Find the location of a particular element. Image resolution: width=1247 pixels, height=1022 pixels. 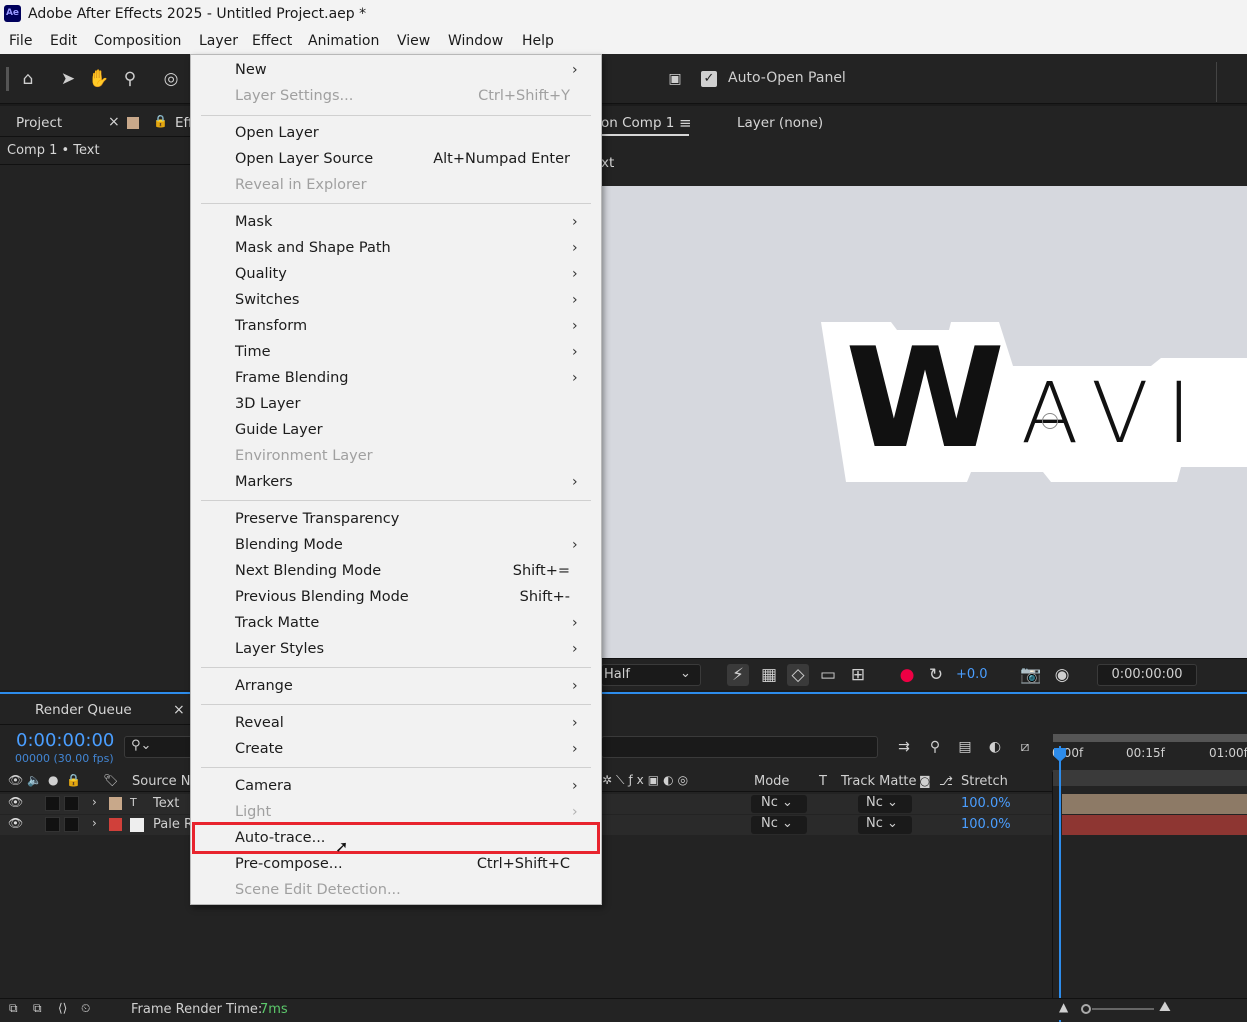

mask-visibility-icon: ◇ is located at coordinates (798, 675).